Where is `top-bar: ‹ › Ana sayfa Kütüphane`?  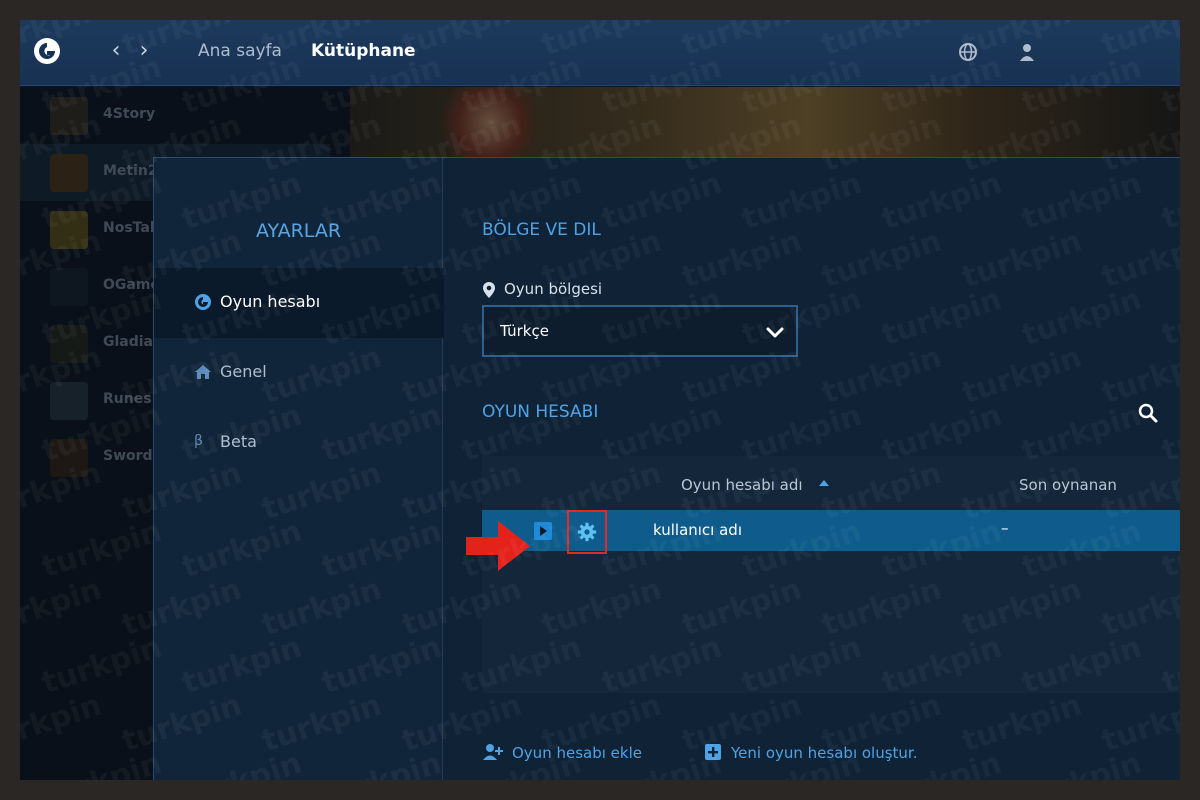 top-bar: ‹ › Ana sayfa Kütüphane is located at coordinates (600, 53).